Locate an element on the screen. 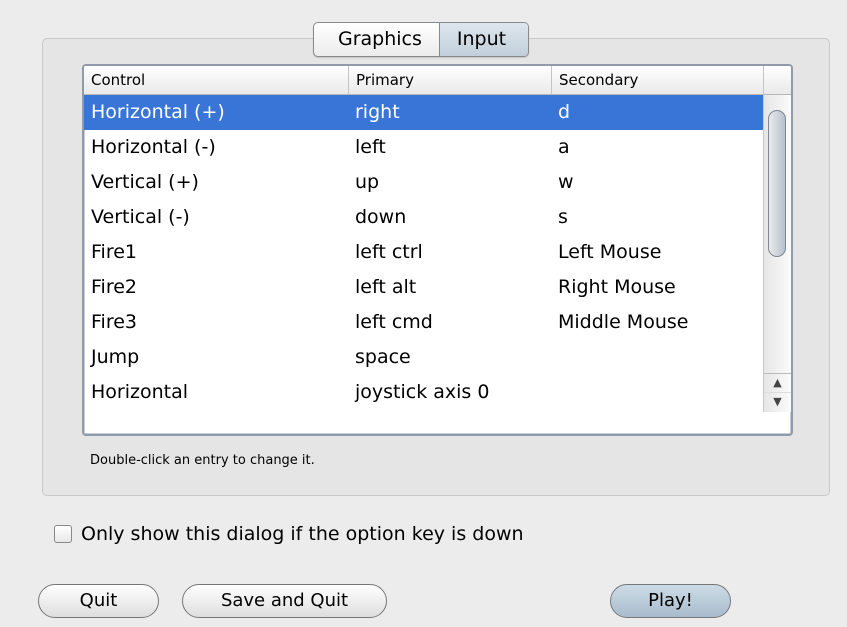  cell-primary: left is located at coordinates (370, 147).